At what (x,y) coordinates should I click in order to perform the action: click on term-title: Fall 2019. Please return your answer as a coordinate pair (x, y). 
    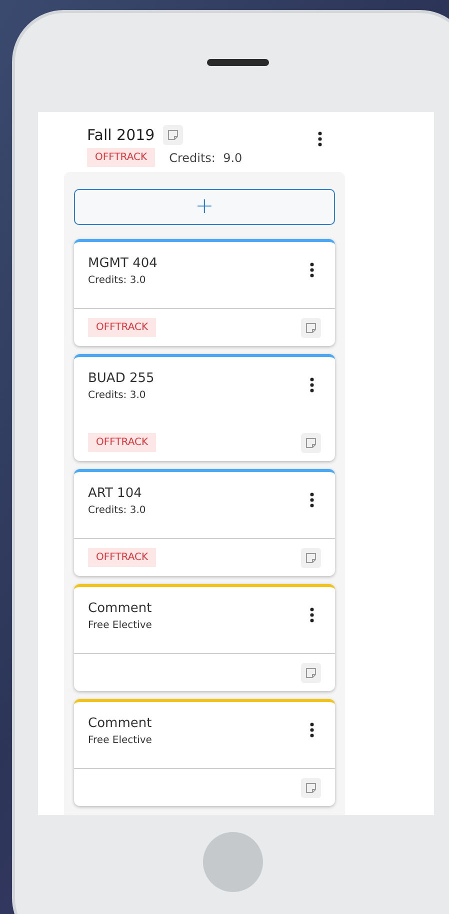
    Looking at the image, I should click on (121, 135).